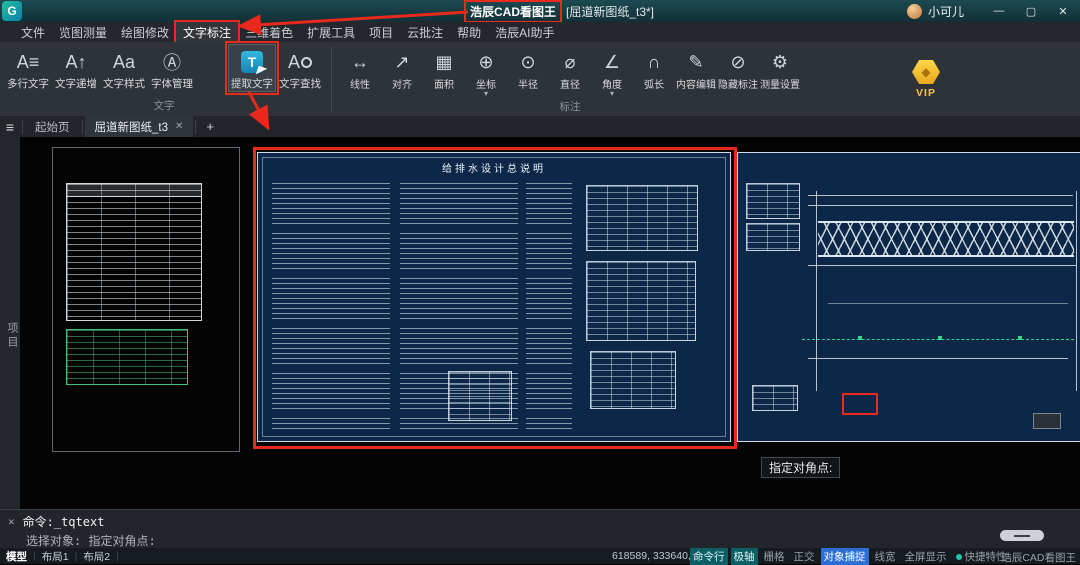 Image resolution: width=1080 pixels, height=565 pixels. I want to click on maximize-icon: ▢, so click(1031, 11).